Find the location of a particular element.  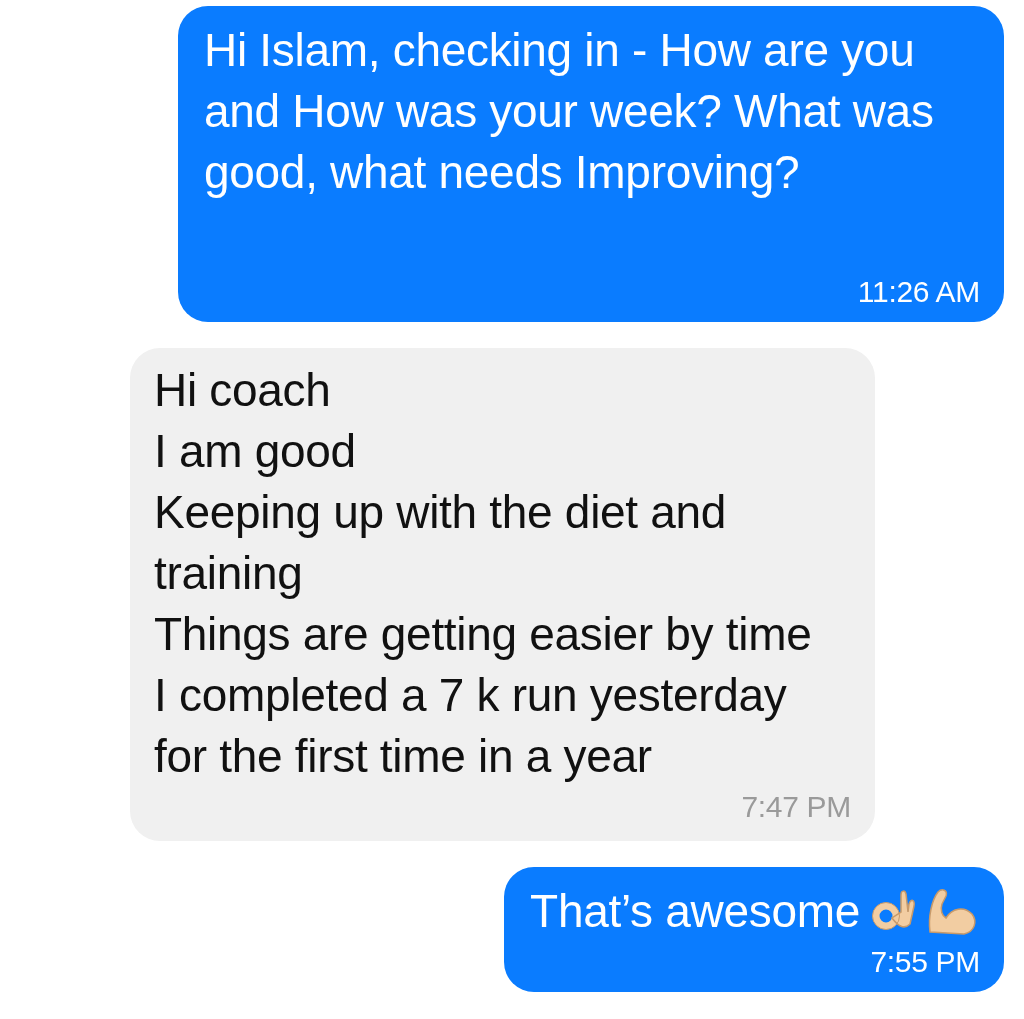

message-text: Hi Islam, checking in - How are you and How was your week? What was good, what needs Improving? is located at coordinates (569, 111).